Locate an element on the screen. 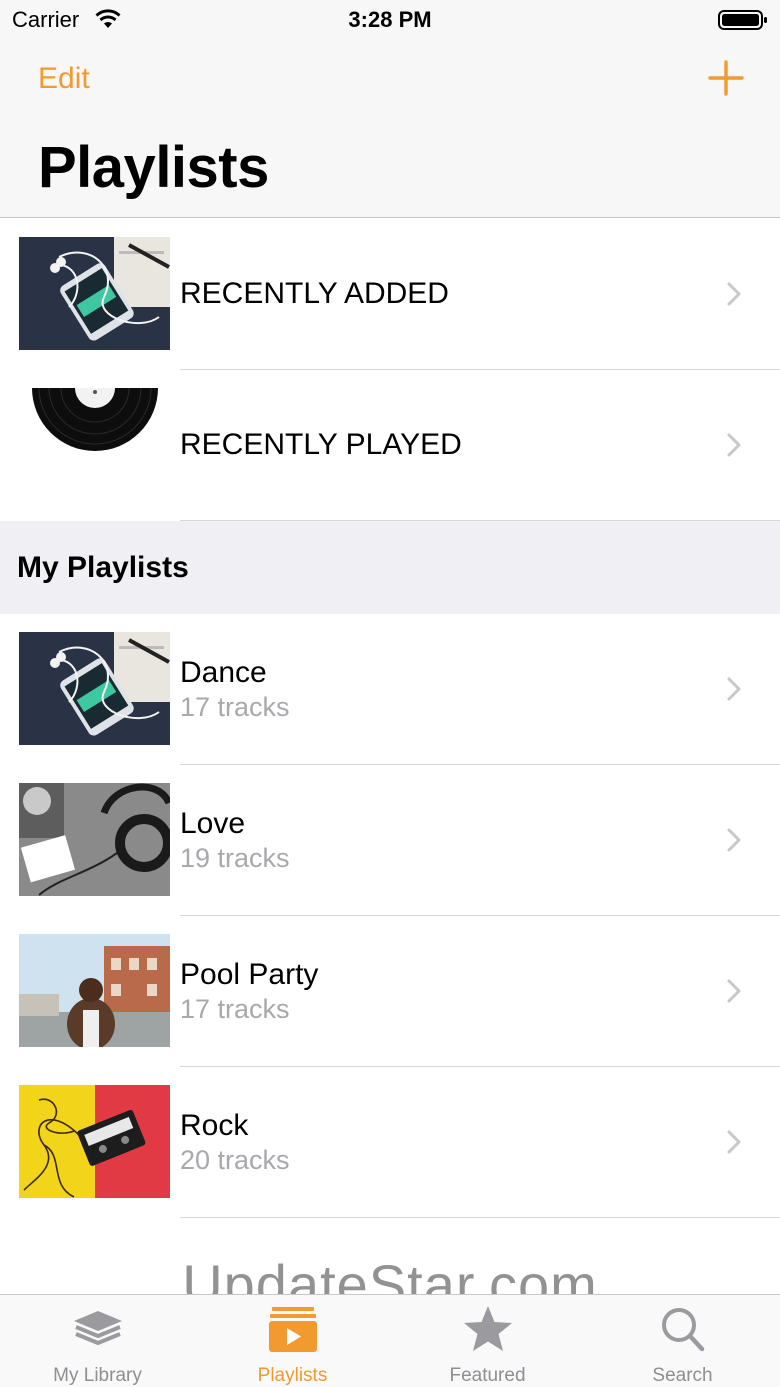 This screenshot has height=1387, width=780. library-stack-icon is located at coordinates (98, 1328).